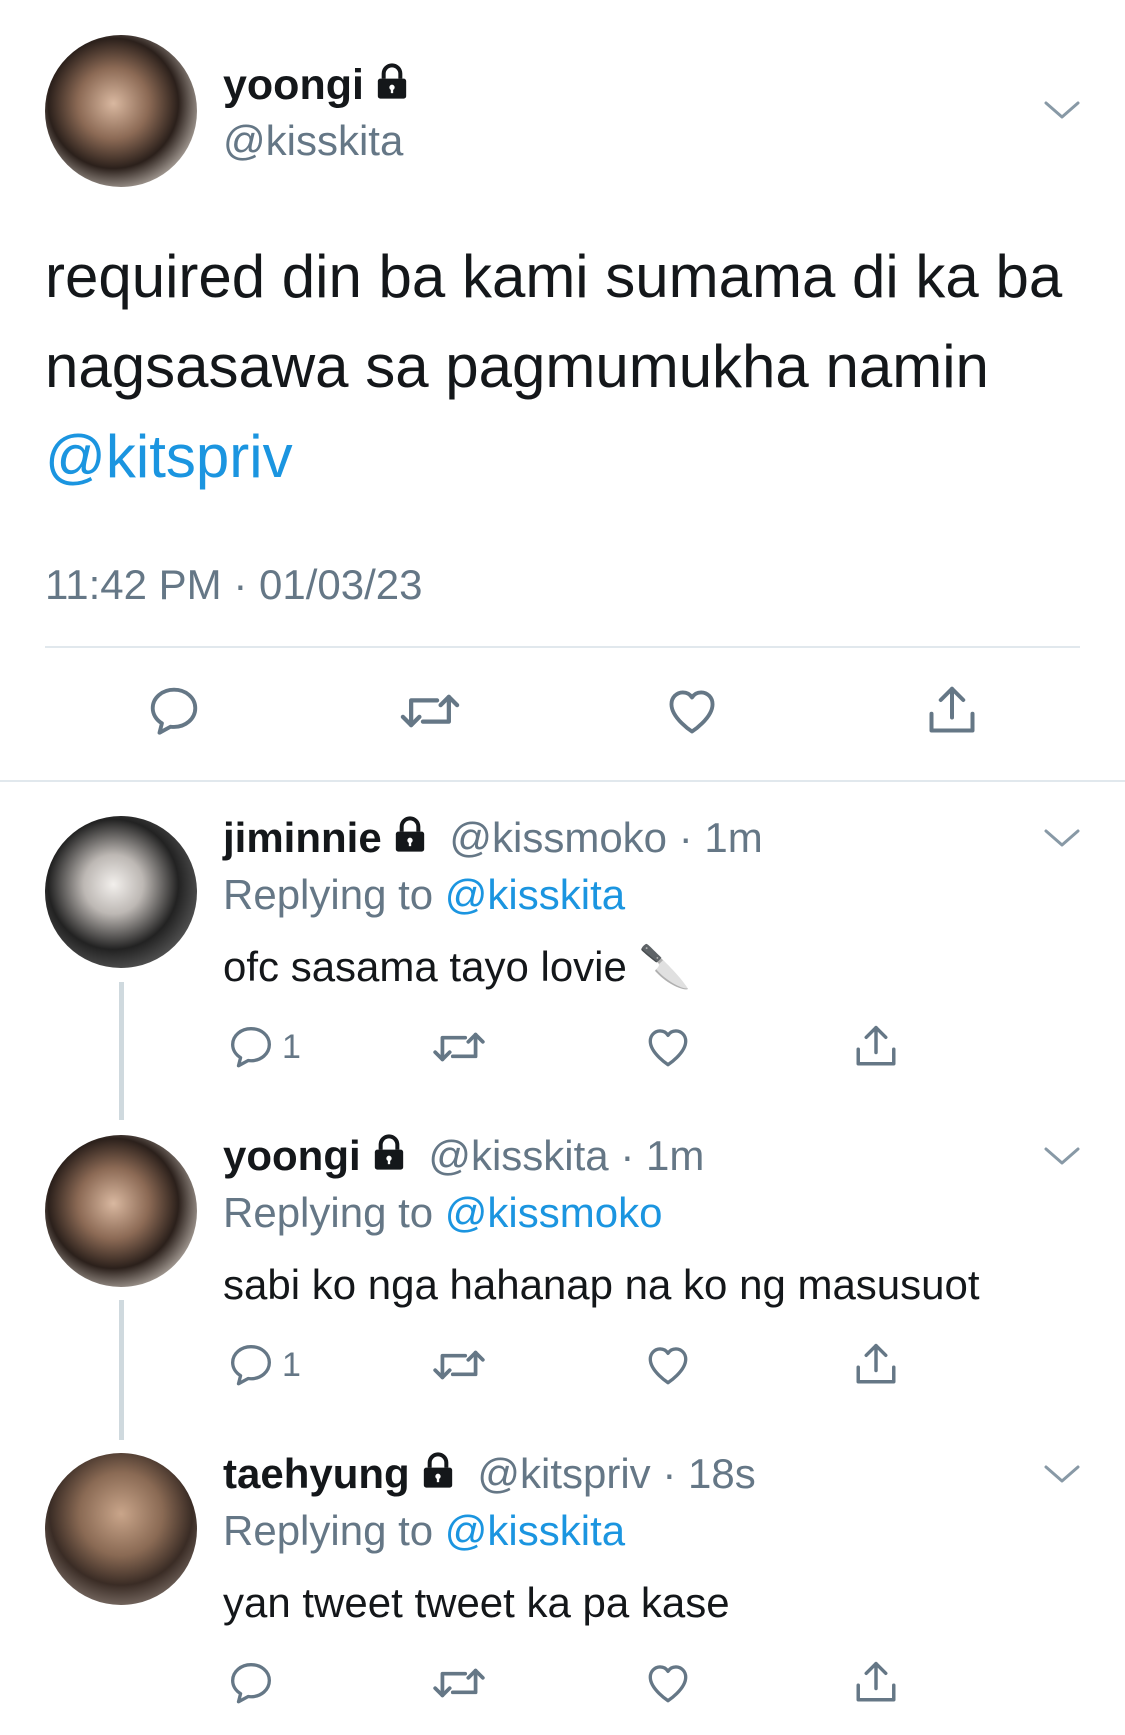 This screenshot has width=1125, height=1735. I want to click on author-handle: @kisskita, so click(313, 141).